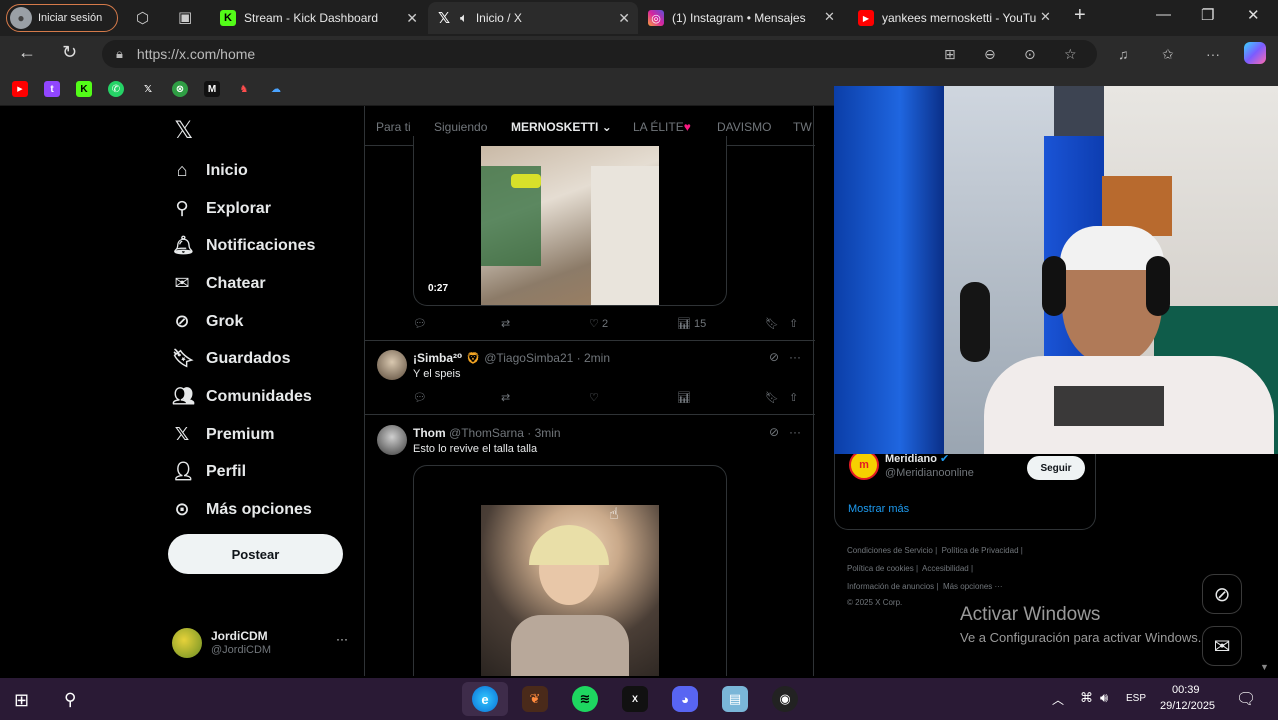  I want to click on cloud-icon: ☁, so click(276, 89).